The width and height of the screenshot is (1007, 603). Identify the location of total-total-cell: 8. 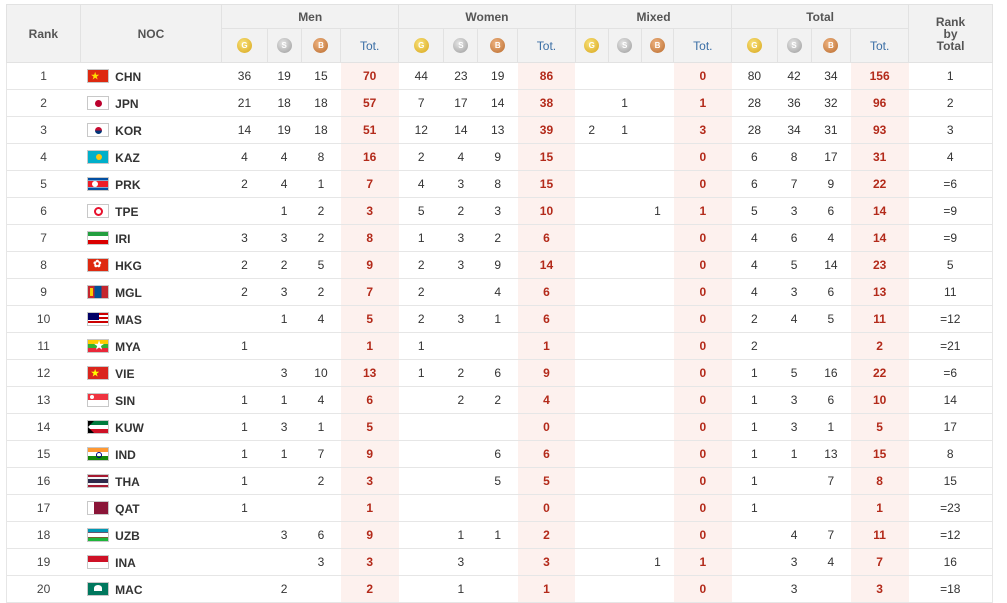
(879, 481).